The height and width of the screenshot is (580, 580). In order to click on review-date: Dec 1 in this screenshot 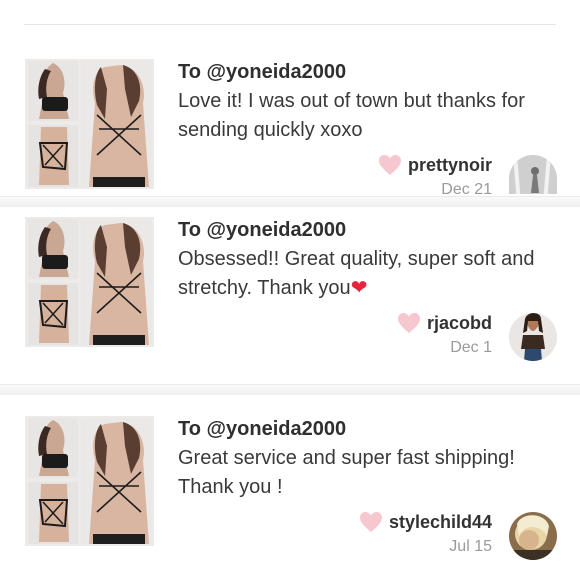, I will do `click(471, 347)`.